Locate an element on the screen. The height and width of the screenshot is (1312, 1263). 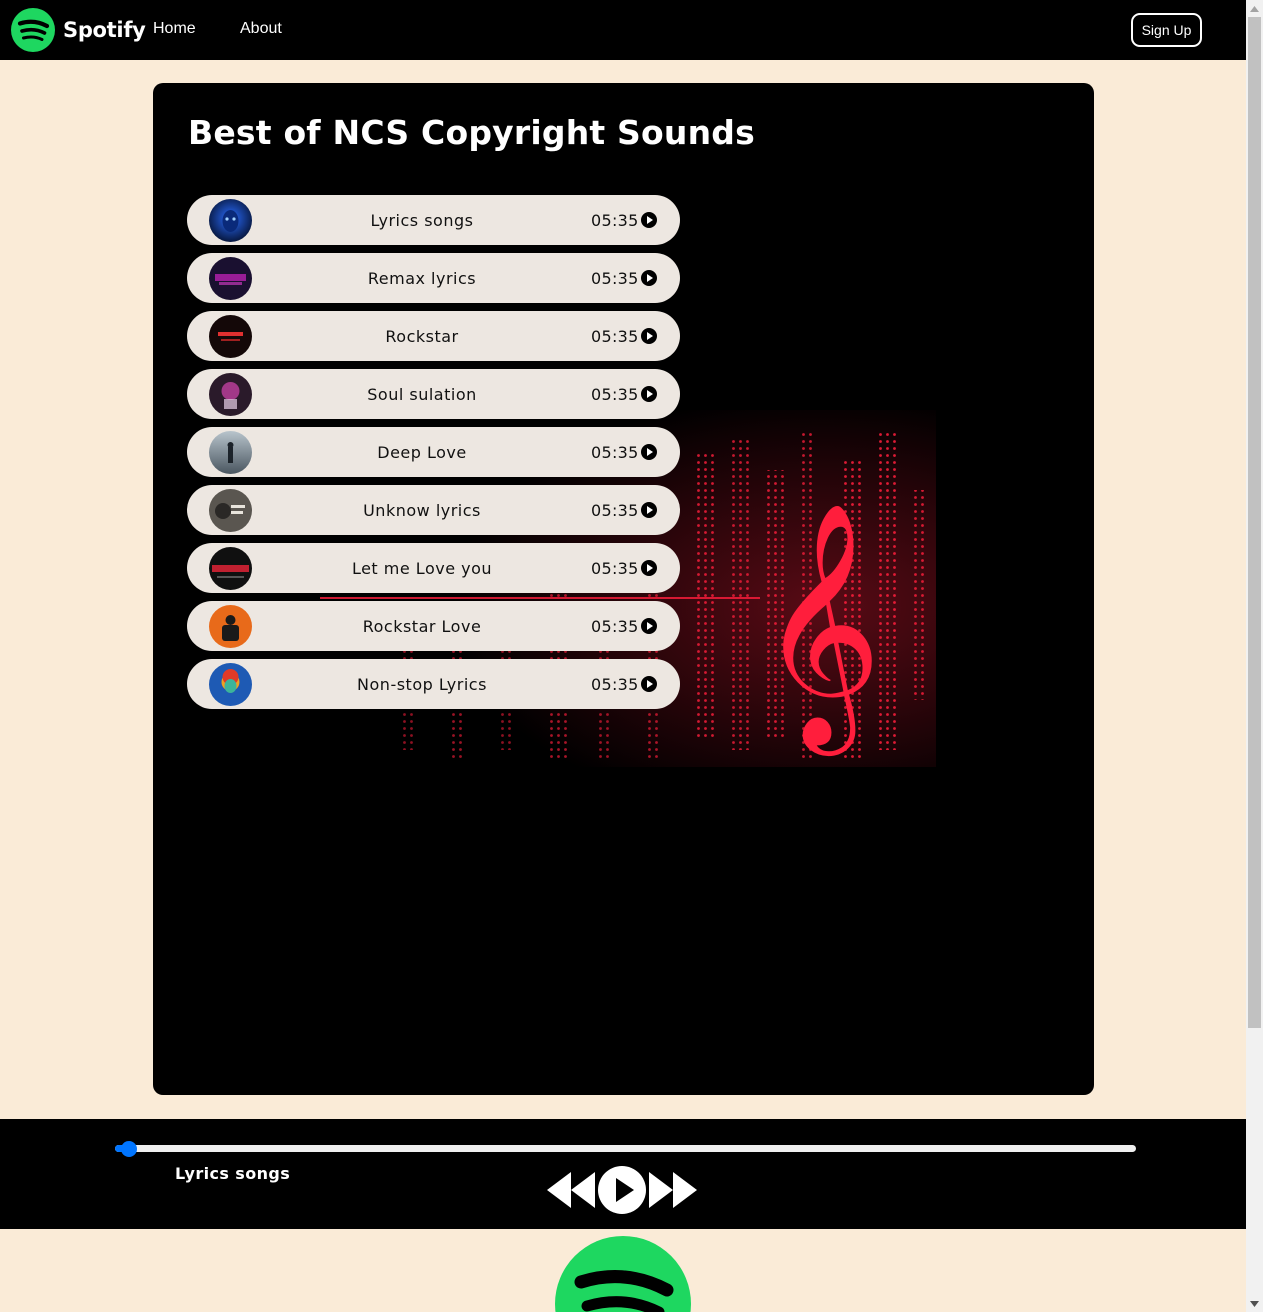
player-controls is located at coordinates (622, 1190).